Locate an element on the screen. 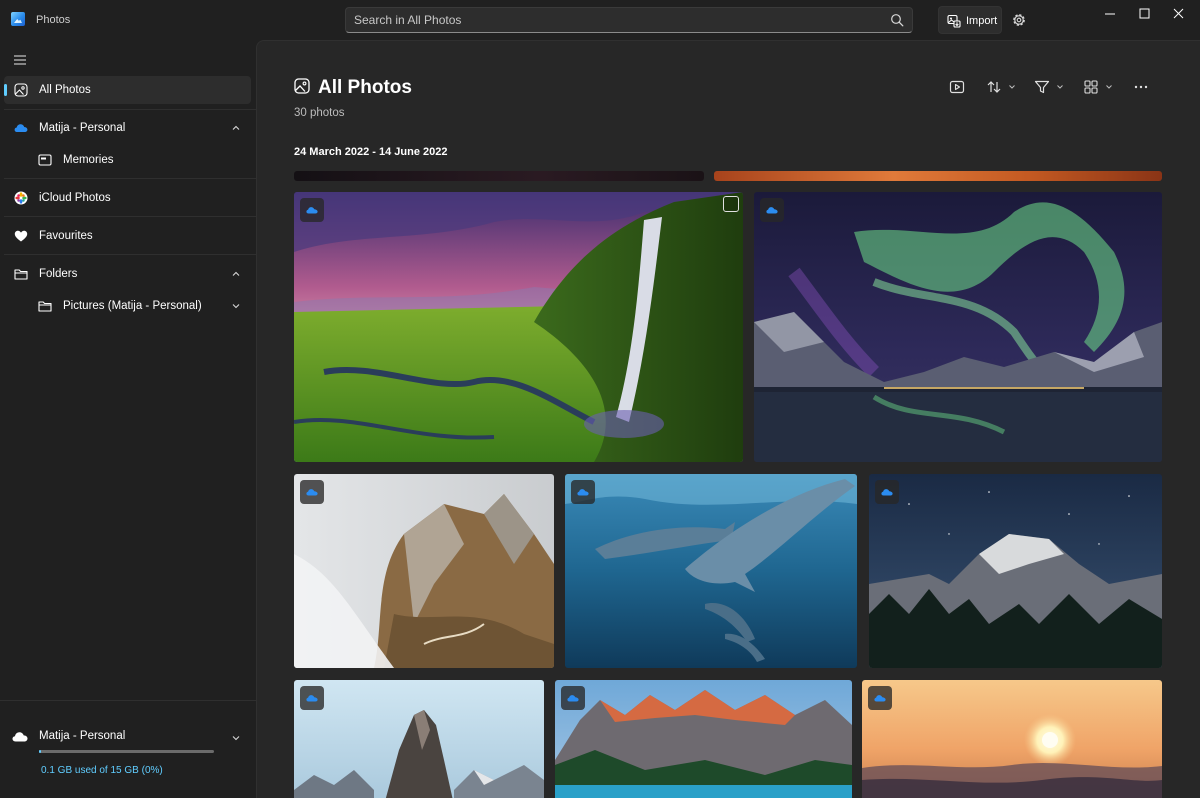  waterfall-image is located at coordinates (518, 327).